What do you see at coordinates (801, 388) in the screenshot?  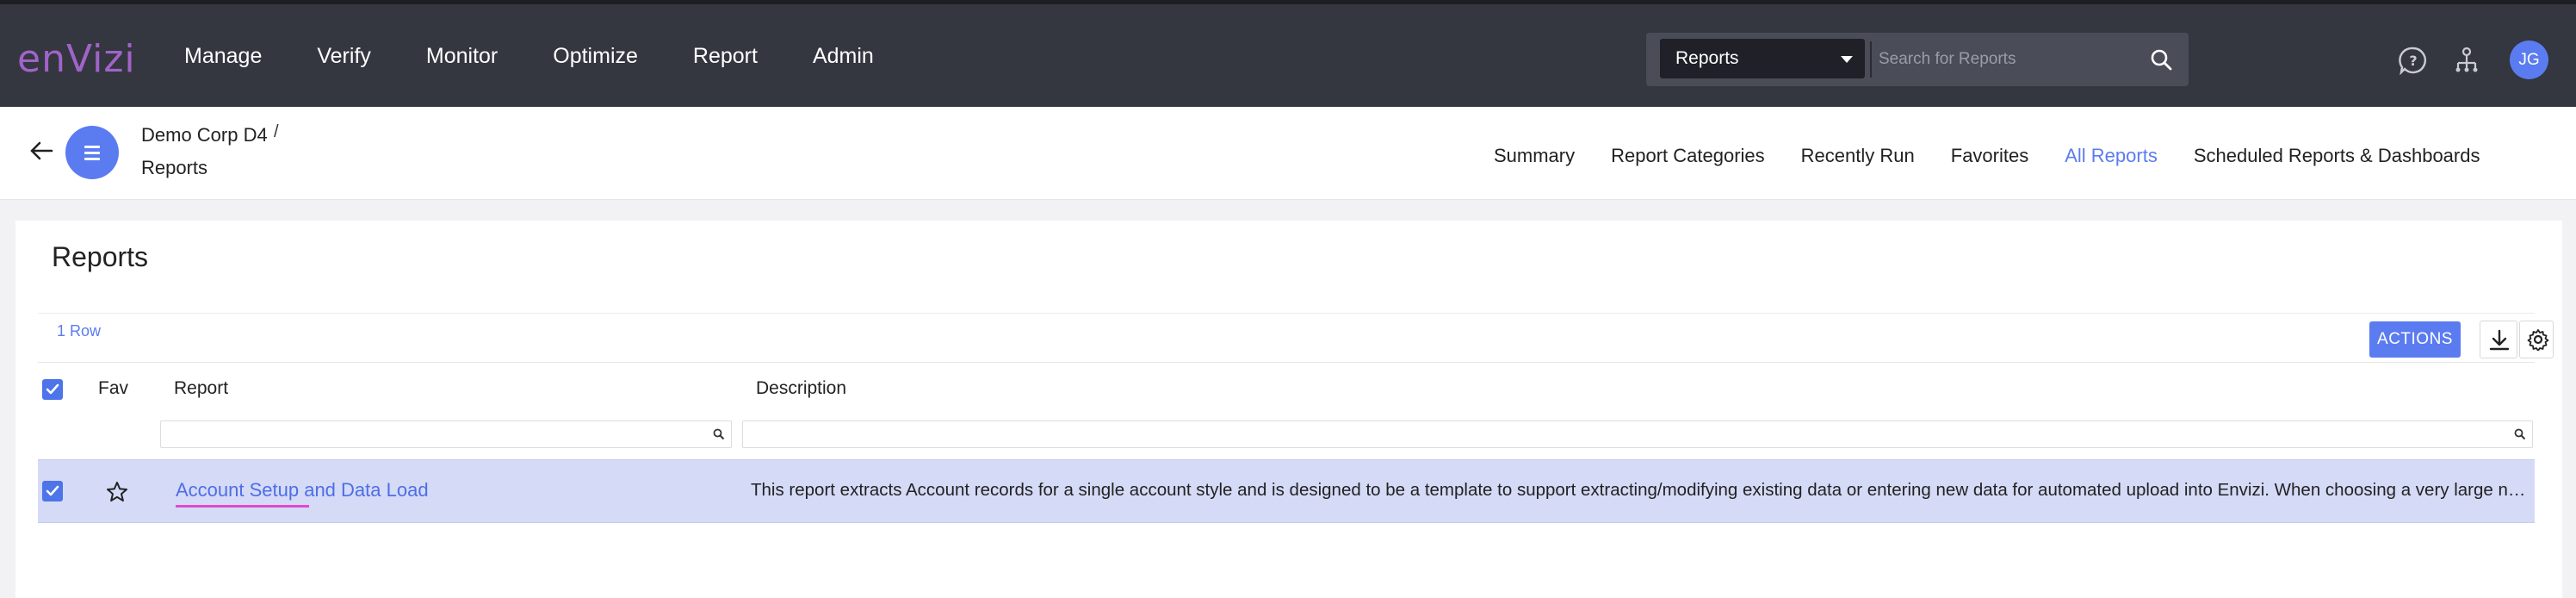 I see `column-header-description: Description` at bounding box center [801, 388].